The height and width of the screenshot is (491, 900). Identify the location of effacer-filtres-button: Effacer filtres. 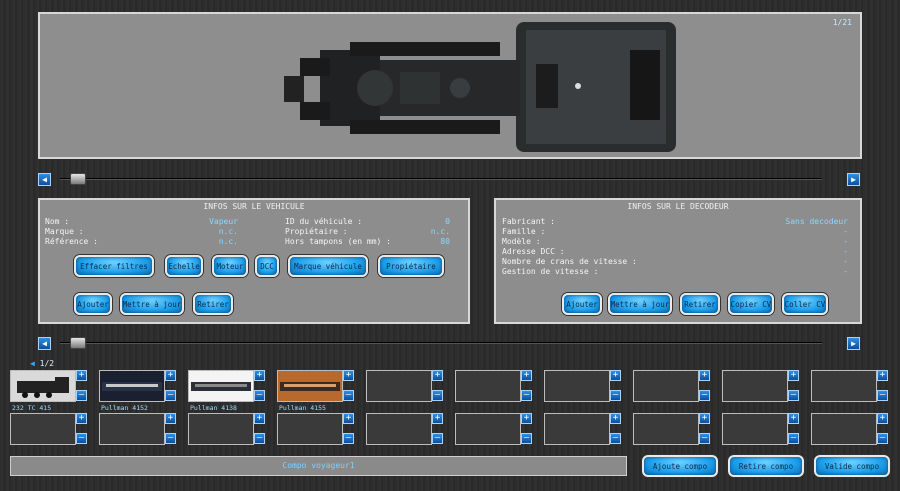
(114, 266).